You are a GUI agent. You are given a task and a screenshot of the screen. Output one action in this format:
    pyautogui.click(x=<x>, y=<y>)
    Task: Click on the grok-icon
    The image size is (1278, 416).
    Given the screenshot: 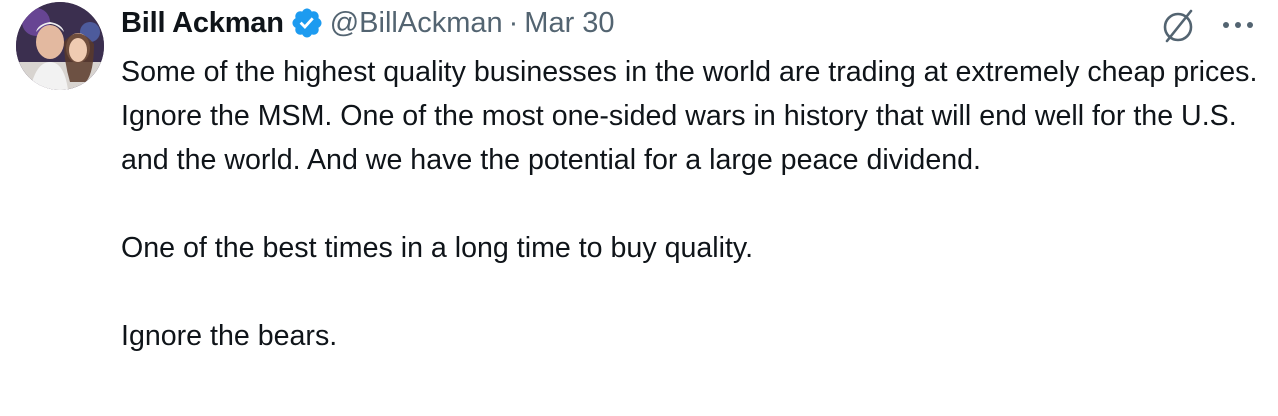 What is the action you would take?
    pyautogui.click(x=1178, y=26)
    